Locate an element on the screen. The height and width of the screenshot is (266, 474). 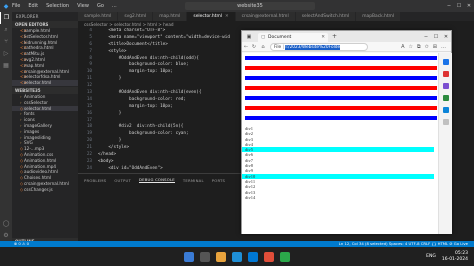
line-number: 16 is located at coordinates (89, 113).